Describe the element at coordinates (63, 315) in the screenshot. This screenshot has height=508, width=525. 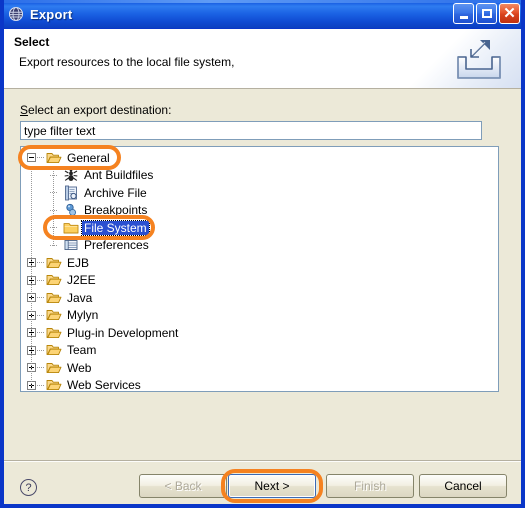
I see `tree-item-mylyn: Mylyn` at that location.